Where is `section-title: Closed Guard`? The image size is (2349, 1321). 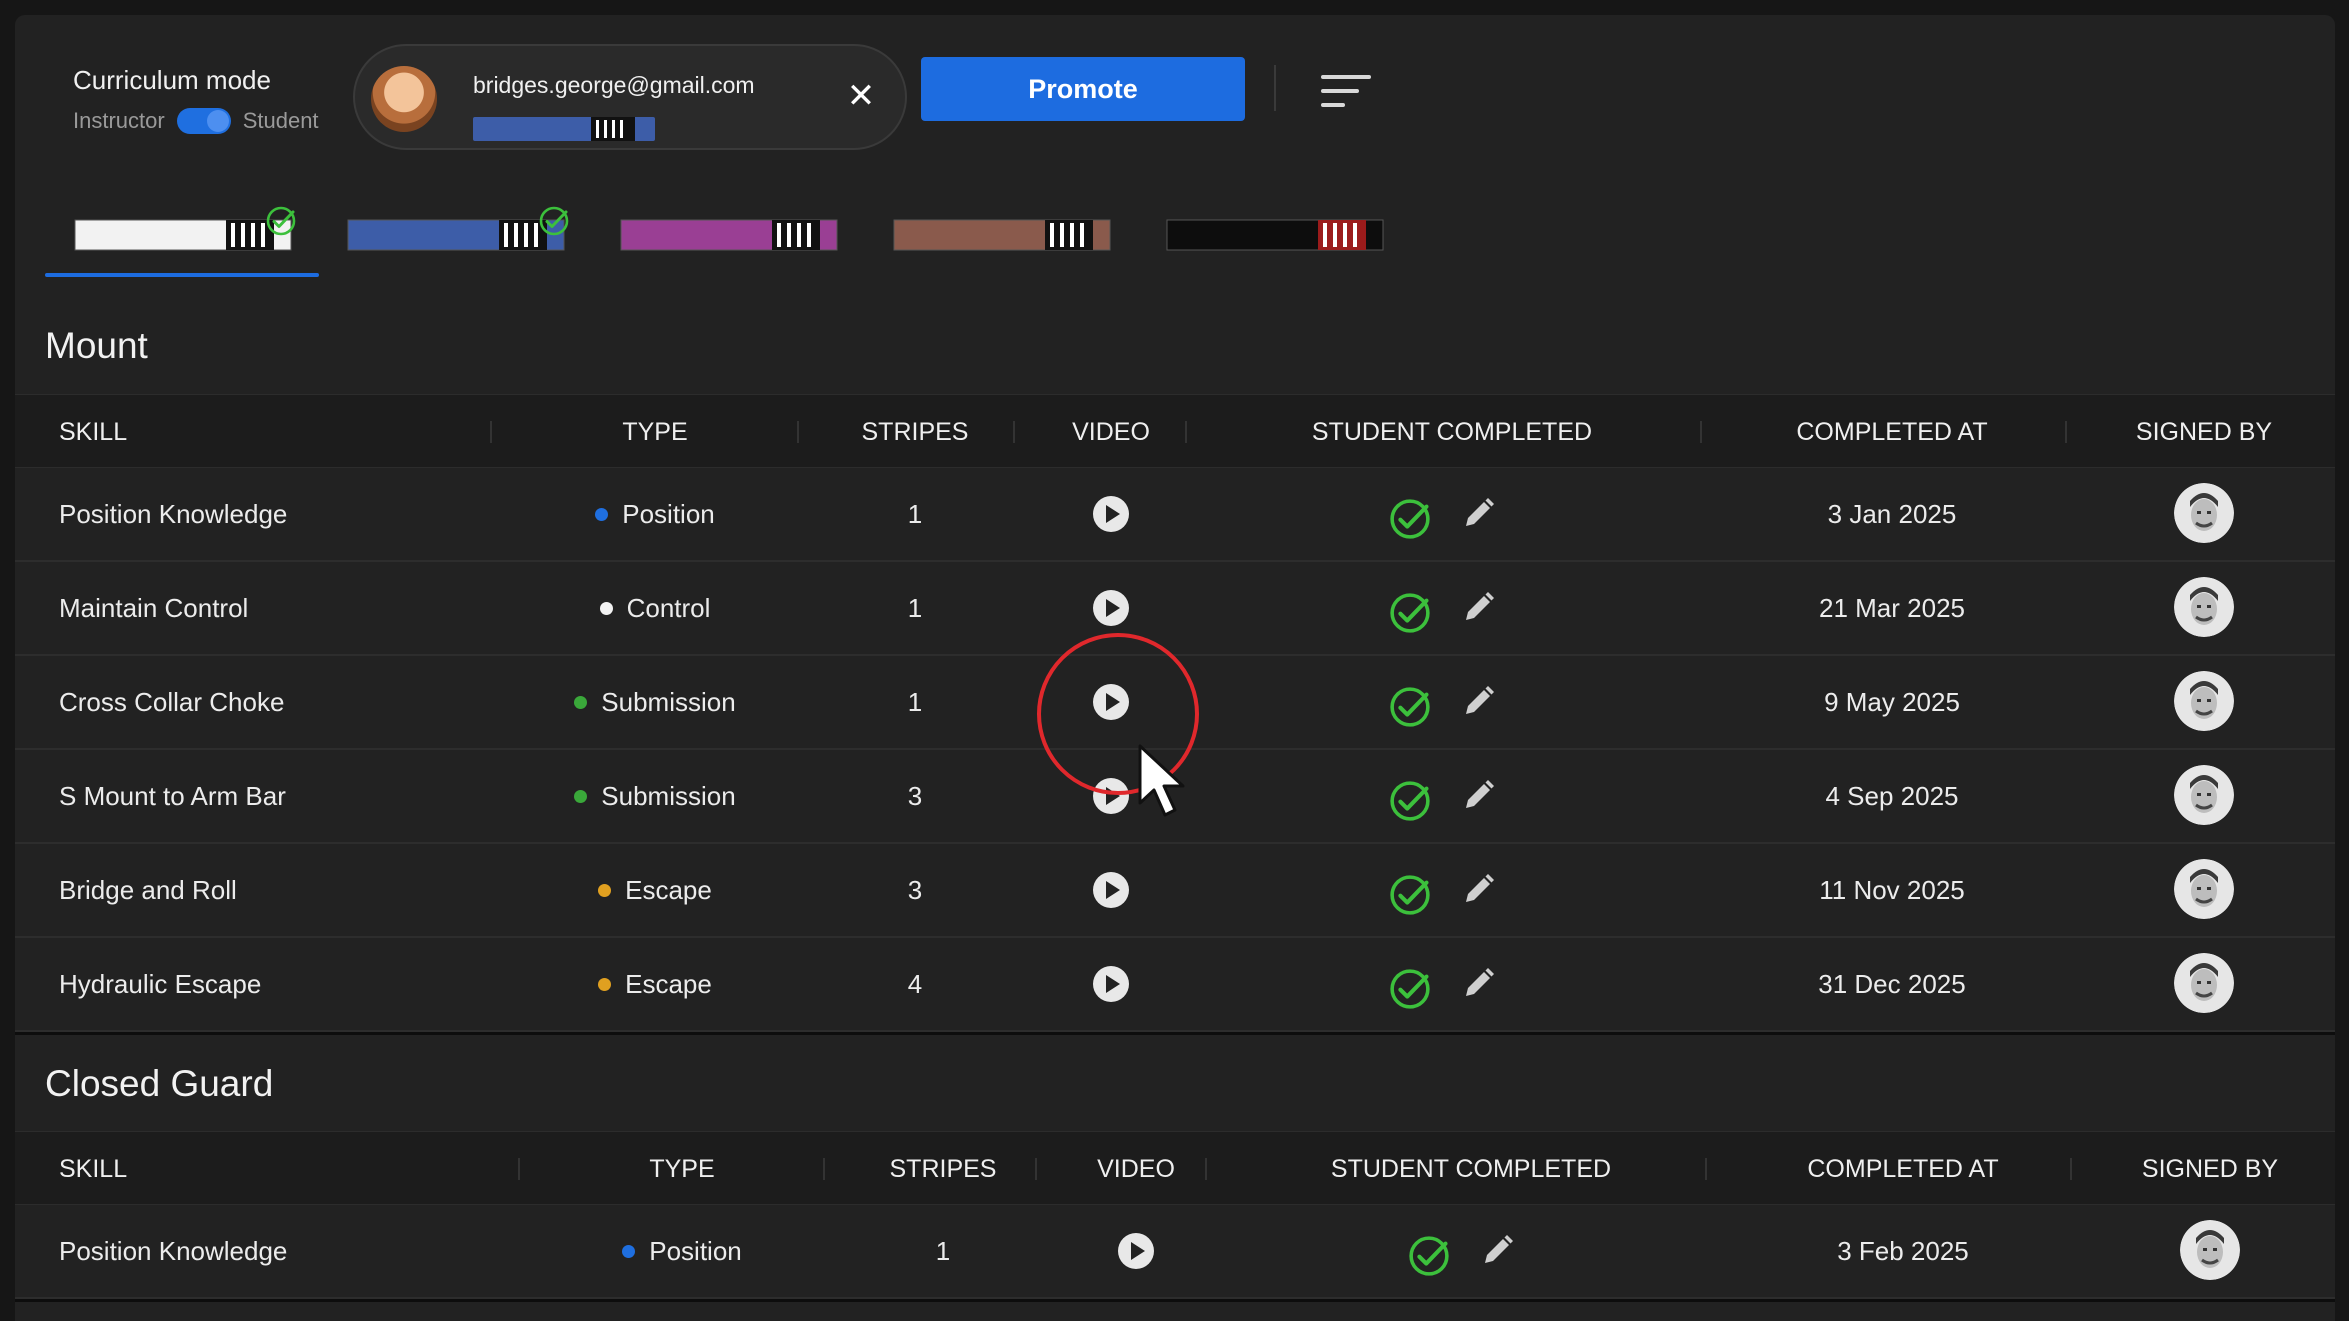 section-title: Closed Guard is located at coordinates (159, 1083).